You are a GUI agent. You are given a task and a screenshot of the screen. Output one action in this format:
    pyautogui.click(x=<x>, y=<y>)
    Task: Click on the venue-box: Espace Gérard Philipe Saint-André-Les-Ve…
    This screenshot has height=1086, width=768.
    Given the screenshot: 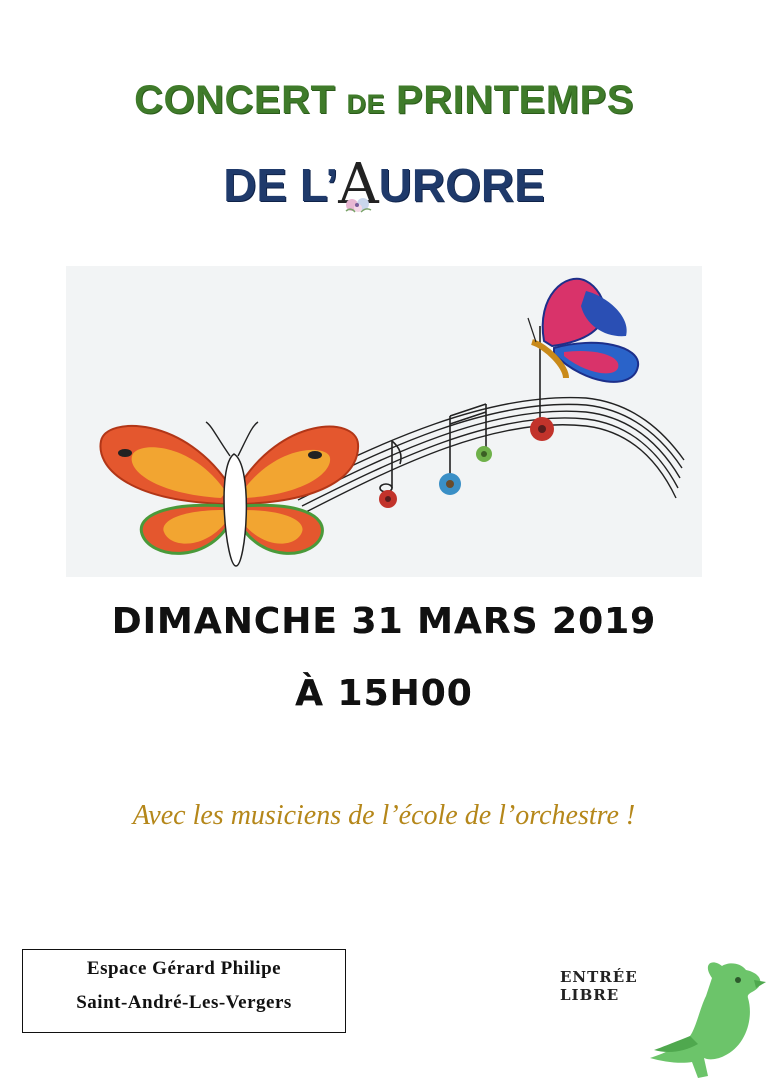 What is the action you would take?
    pyautogui.click(x=184, y=991)
    